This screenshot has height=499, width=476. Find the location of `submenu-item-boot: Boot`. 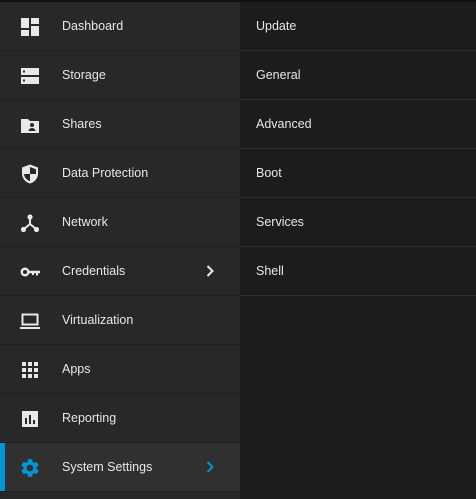

submenu-item-boot: Boot is located at coordinates (358, 173).